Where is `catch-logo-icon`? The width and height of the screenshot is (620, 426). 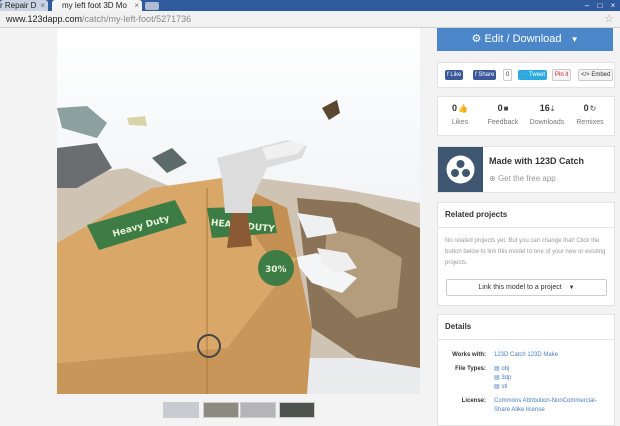 catch-logo-icon is located at coordinates (460, 169).